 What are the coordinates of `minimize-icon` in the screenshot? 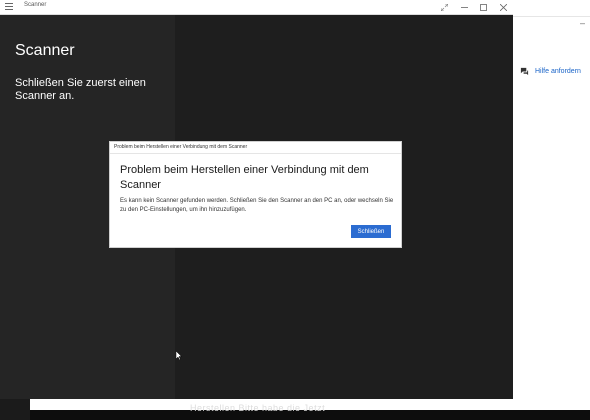 It's located at (464, 7).